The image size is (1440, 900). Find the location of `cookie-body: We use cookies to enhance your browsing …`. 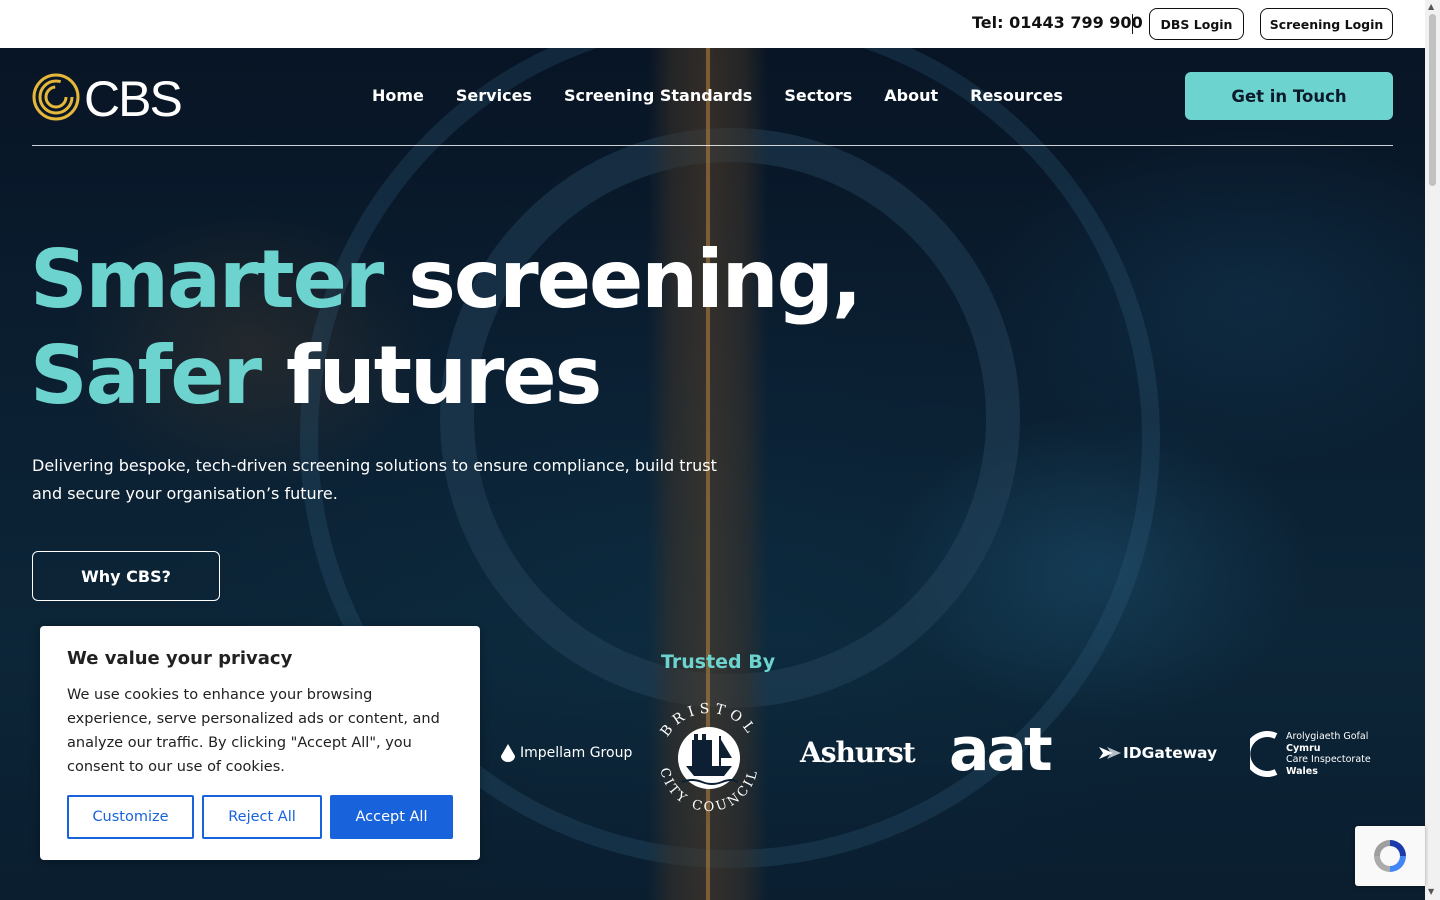

cookie-body: We use cookies to enhance your browsing … is located at coordinates (253, 731).